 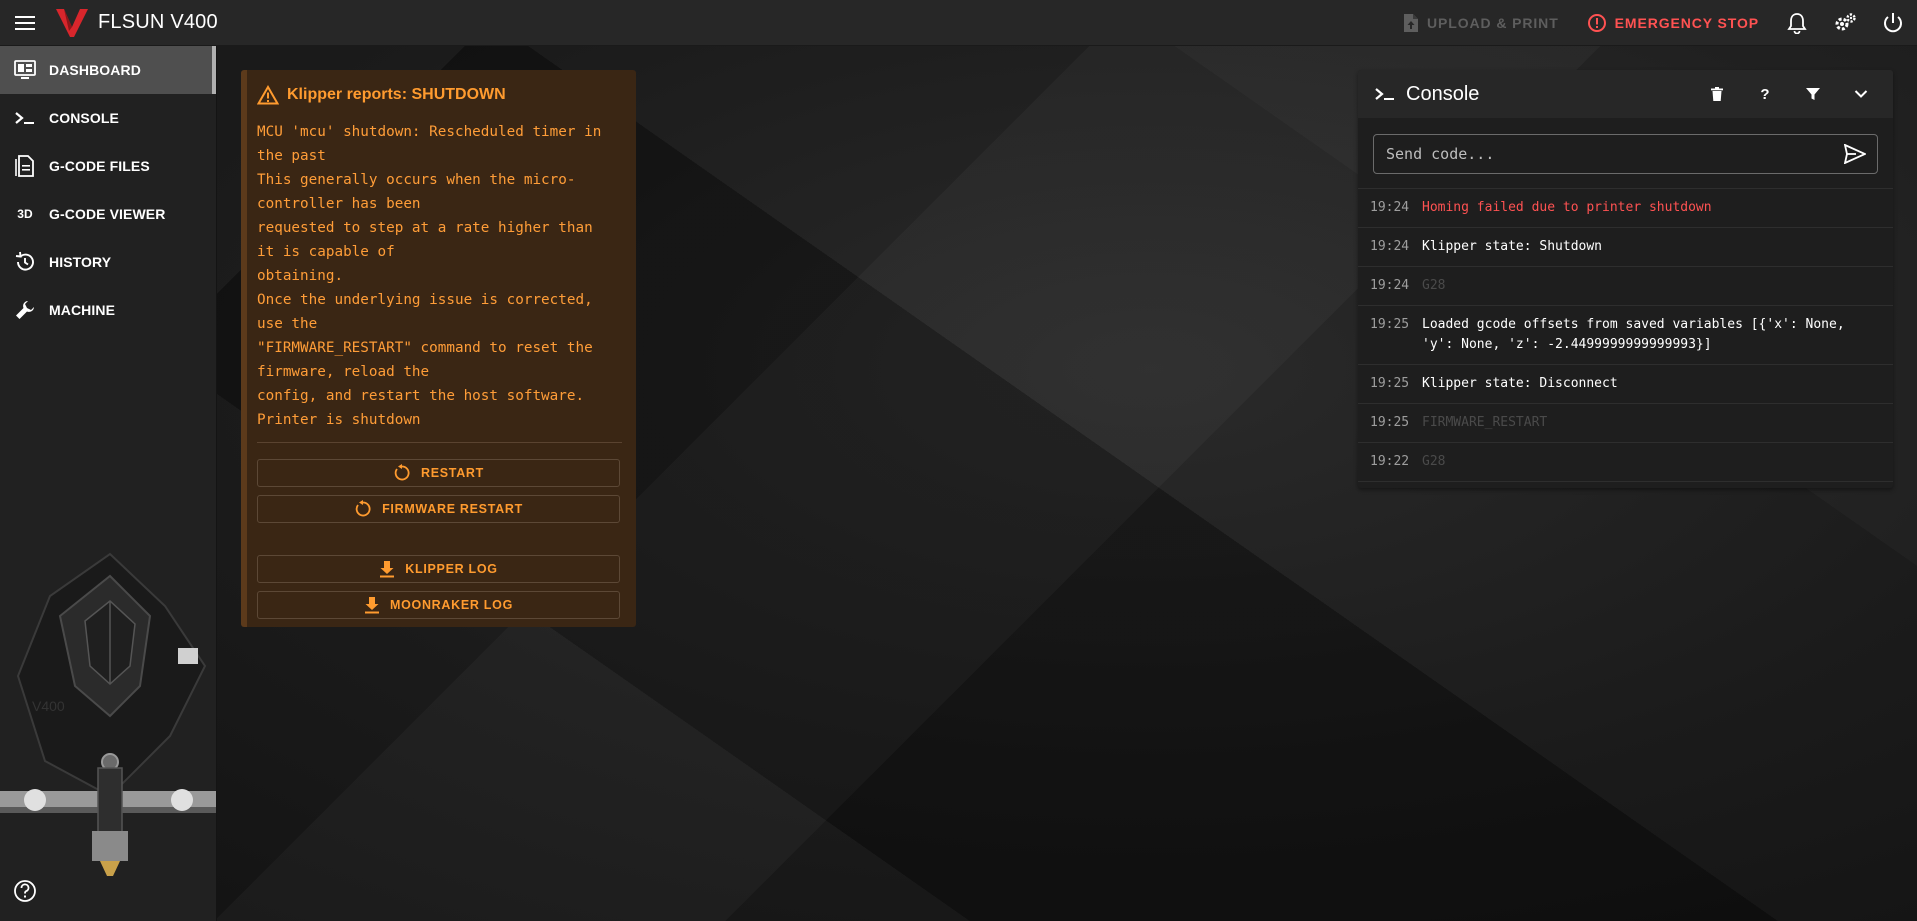 I want to click on 3d-icon: 3D, so click(x=25, y=214).